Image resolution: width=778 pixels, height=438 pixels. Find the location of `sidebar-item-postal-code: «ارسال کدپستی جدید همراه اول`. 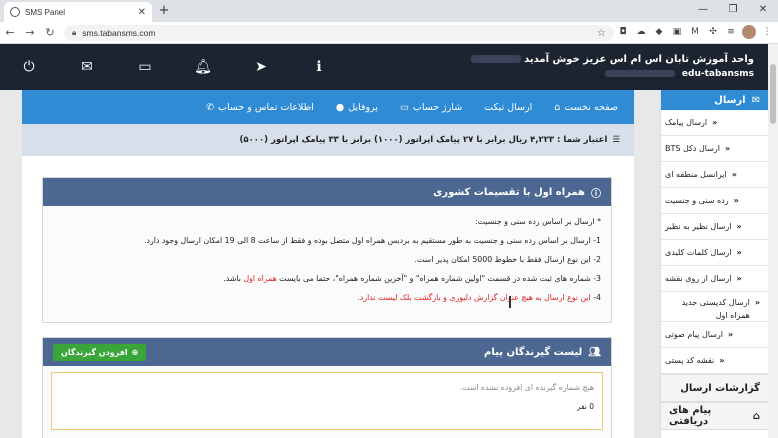

sidebar-item-postal-code: «ارسال کدپستی جدید همراه اول is located at coordinates (714, 307).